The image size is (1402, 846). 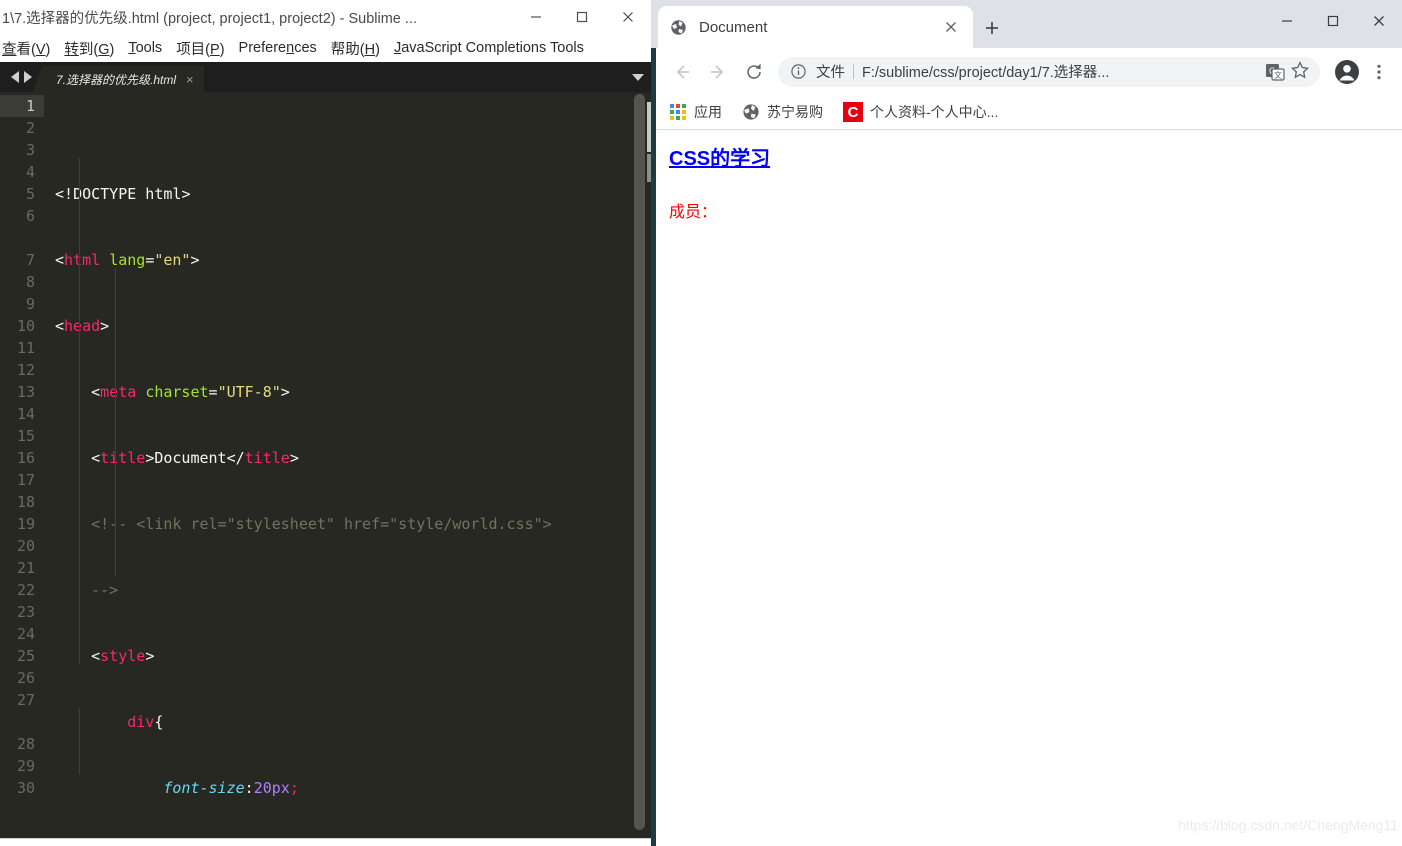 I want to click on line-number: 6, so click(x=30, y=216).